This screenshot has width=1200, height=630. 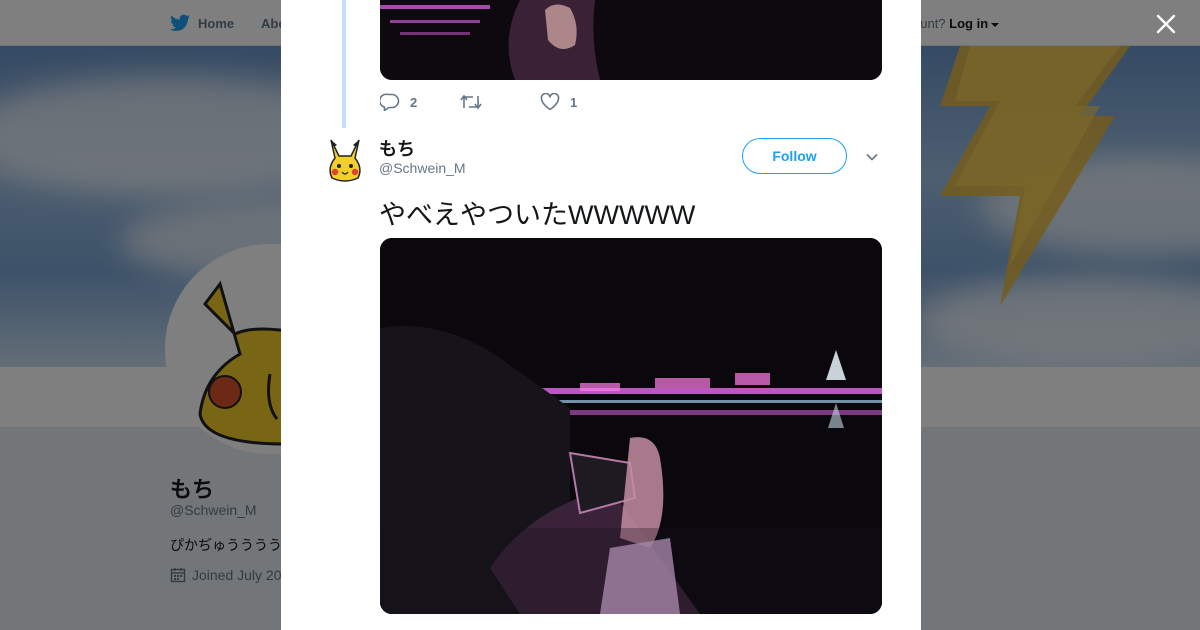 I want to click on reply-button: 2, so click(x=420, y=102).